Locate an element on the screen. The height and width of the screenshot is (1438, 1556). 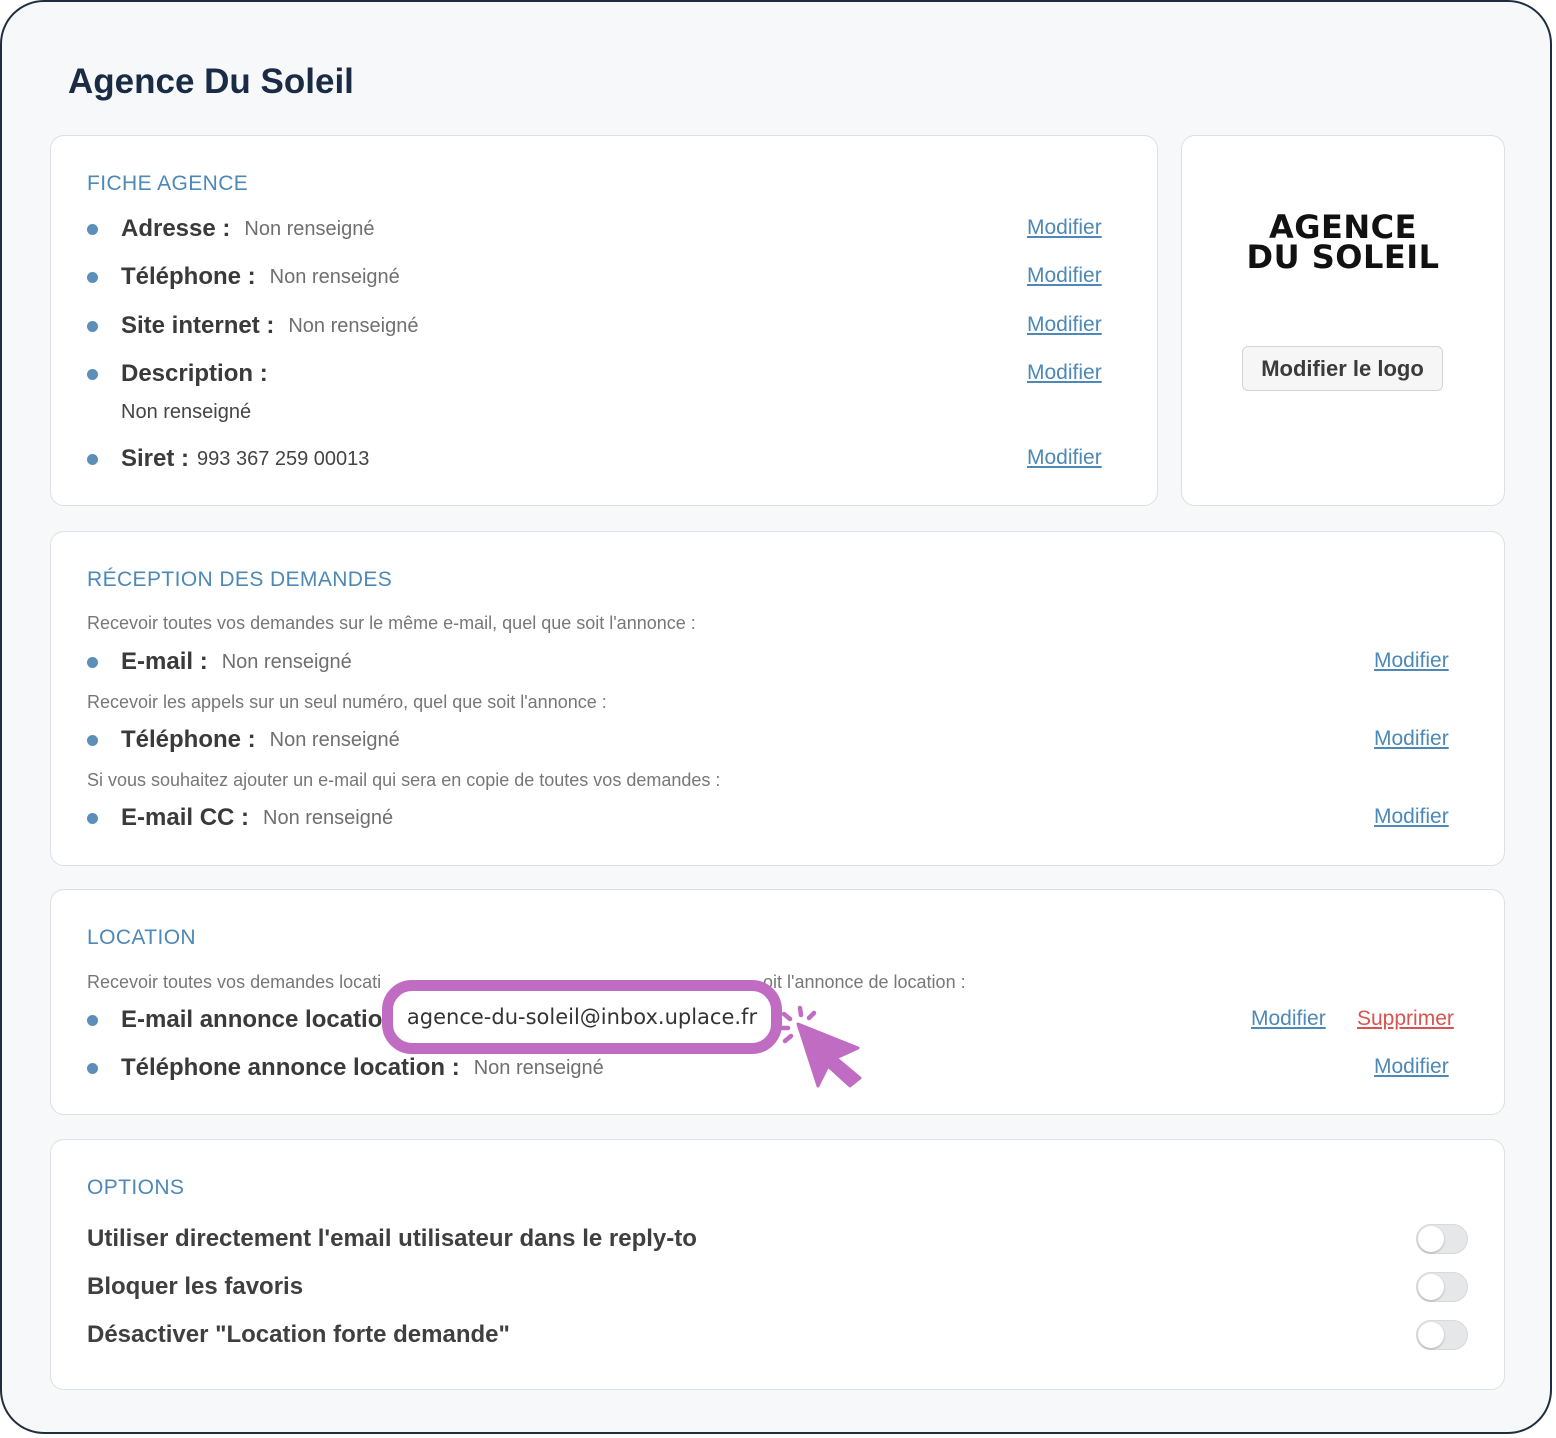
logo-card: AGENCE DU SOLEIL Modifier le logo is located at coordinates (1343, 320).